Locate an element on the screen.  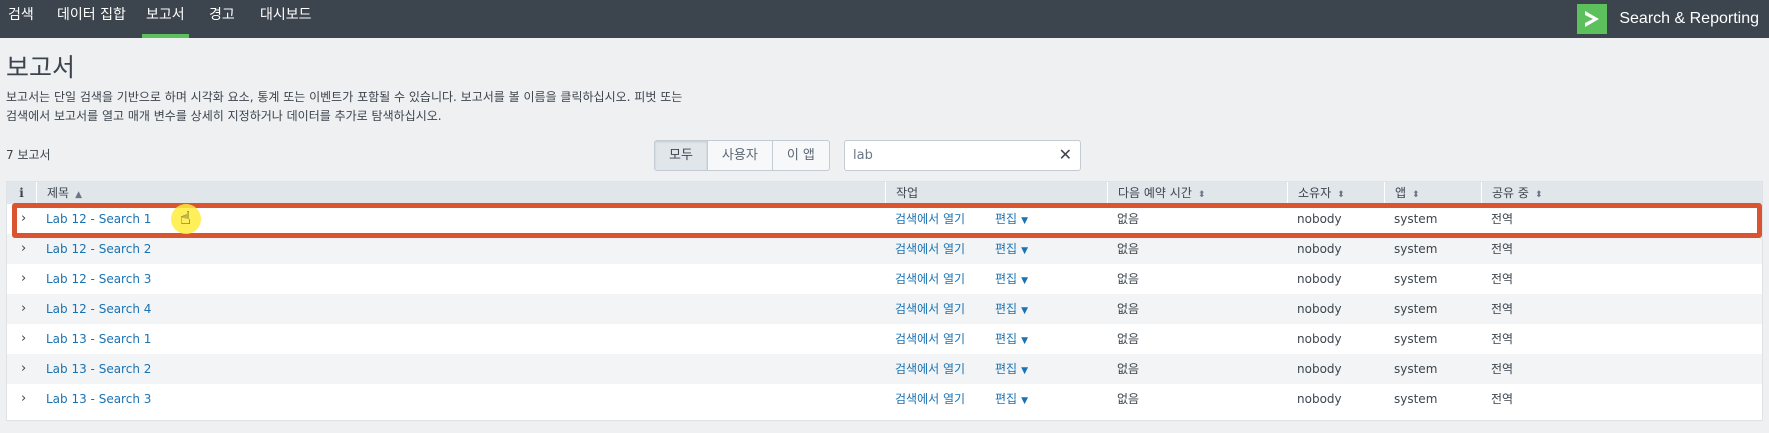
filter-user-button: 사용자 is located at coordinates (740, 155).